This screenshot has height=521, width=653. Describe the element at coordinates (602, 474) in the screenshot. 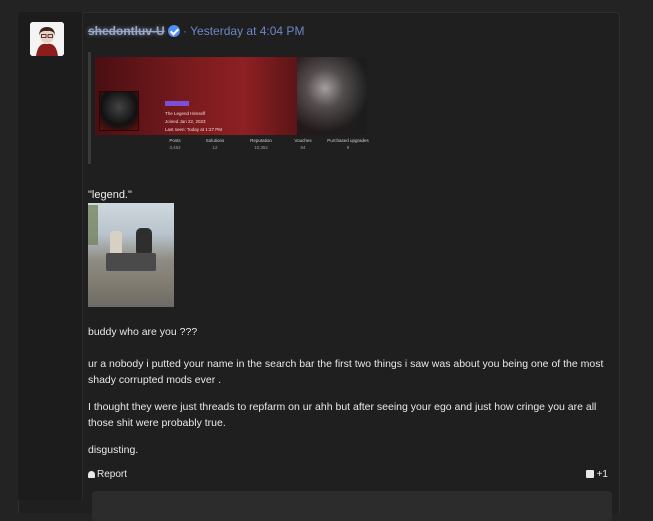

I see `like-count: +1` at that location.